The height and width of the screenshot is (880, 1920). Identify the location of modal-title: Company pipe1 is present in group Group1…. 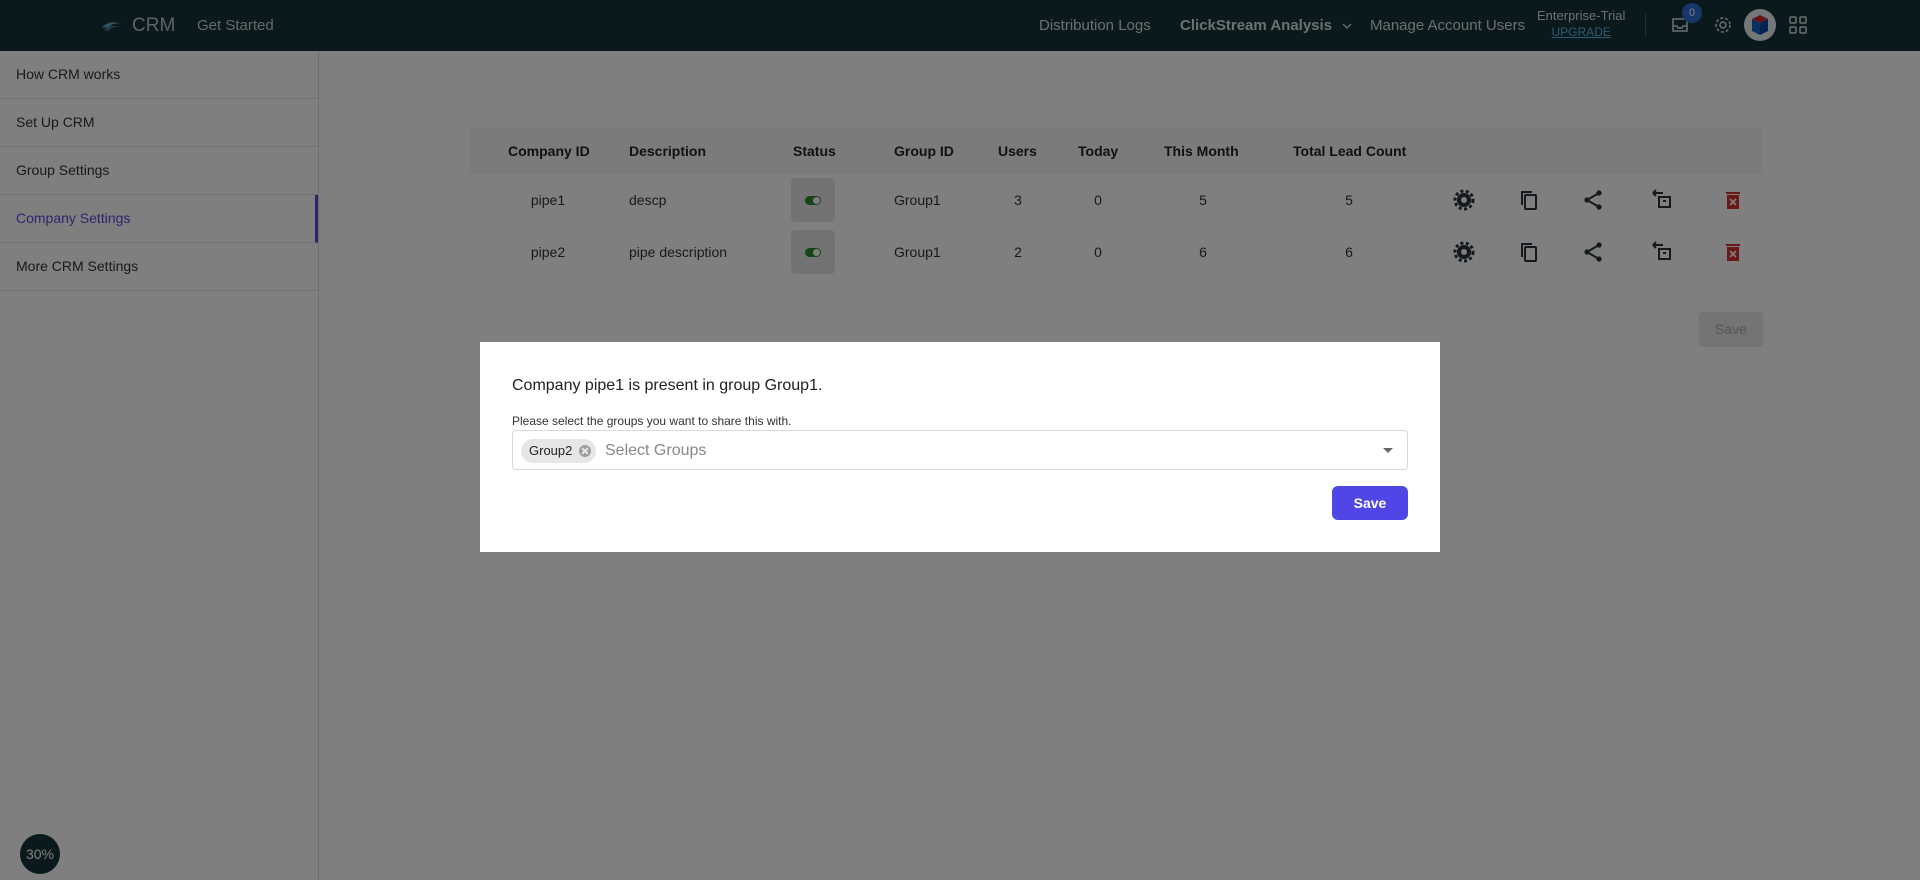
(667, 385).